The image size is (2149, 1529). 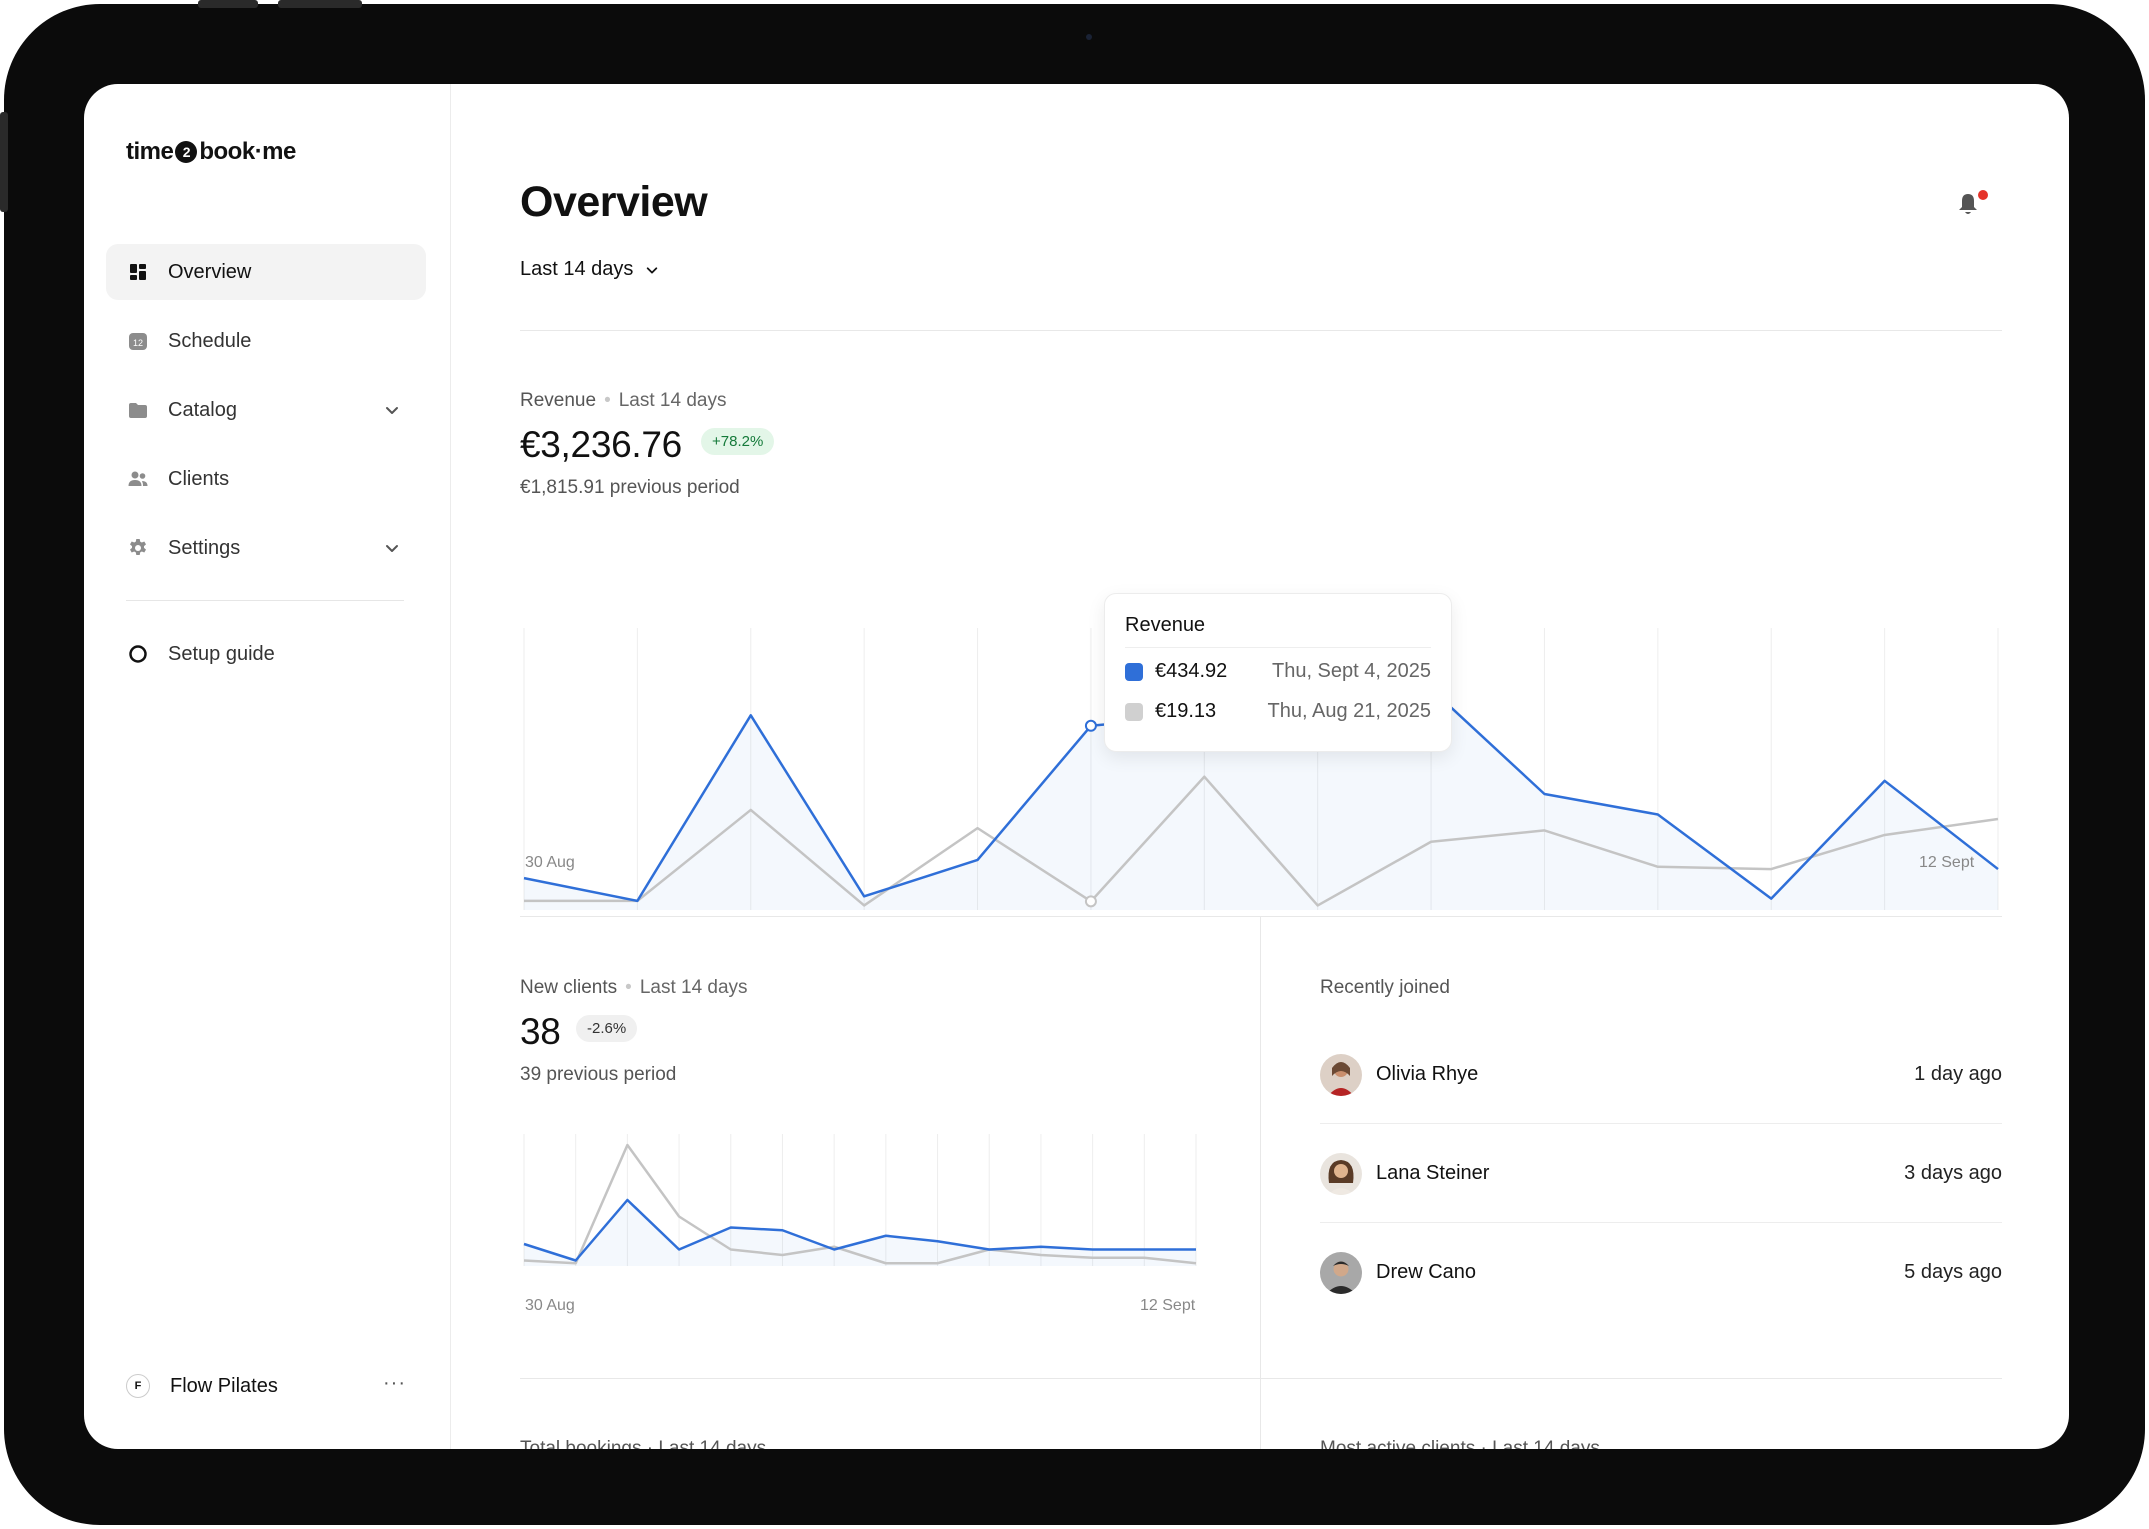 I want to click on sidebar-item-setup-guide: Setup guide, so click(x=266, y=654).